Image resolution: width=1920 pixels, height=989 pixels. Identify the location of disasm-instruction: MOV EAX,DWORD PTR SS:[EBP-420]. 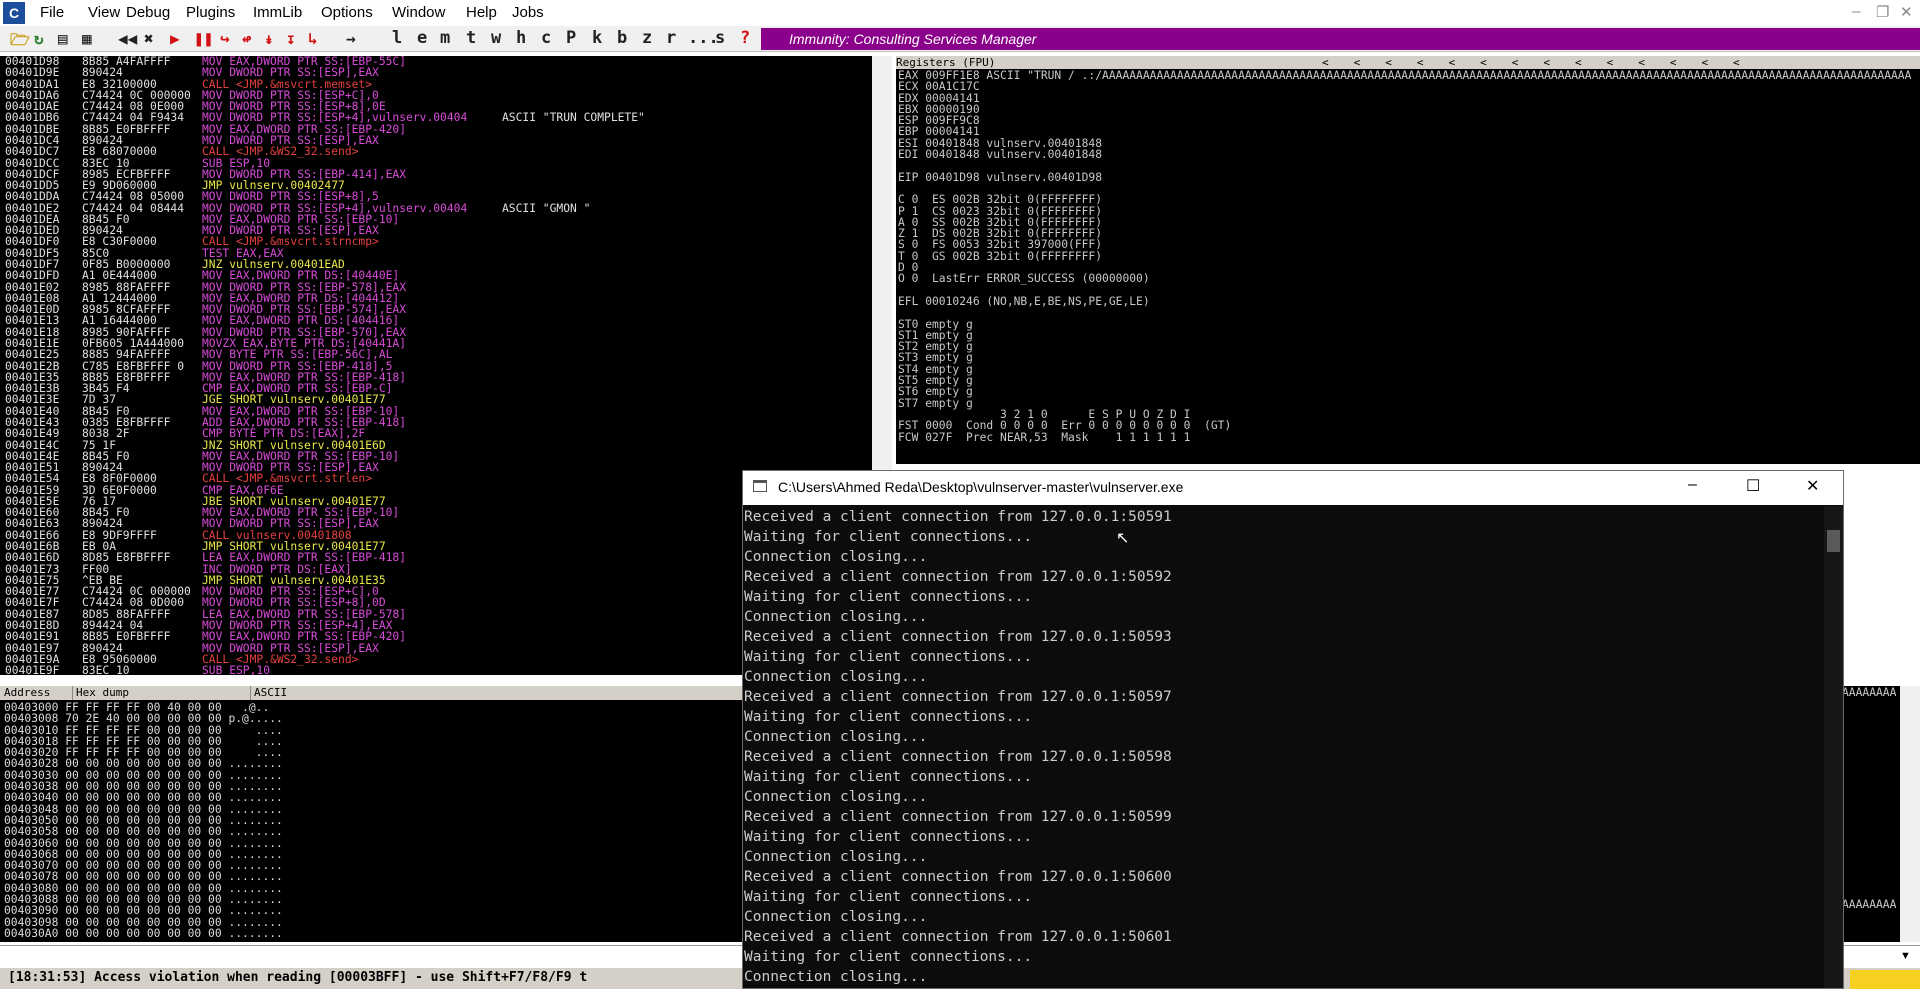
(304, 637).